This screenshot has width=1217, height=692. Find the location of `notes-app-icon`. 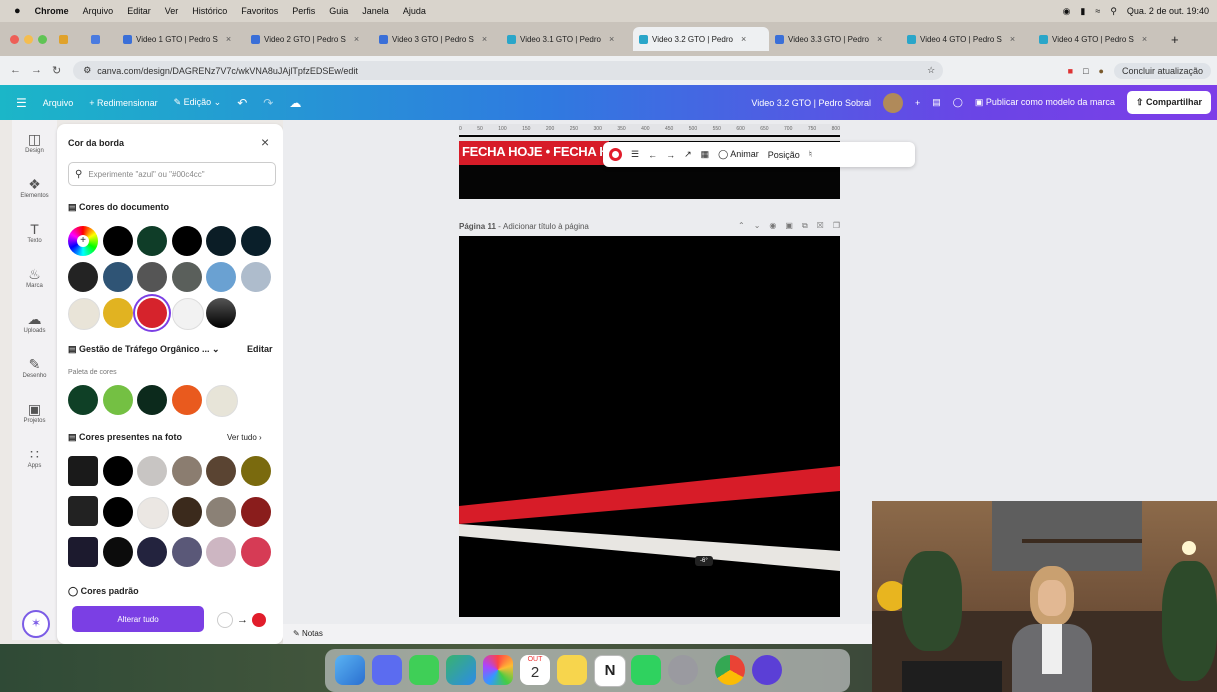

notes-app-icon is located at coordinates (572, 670).